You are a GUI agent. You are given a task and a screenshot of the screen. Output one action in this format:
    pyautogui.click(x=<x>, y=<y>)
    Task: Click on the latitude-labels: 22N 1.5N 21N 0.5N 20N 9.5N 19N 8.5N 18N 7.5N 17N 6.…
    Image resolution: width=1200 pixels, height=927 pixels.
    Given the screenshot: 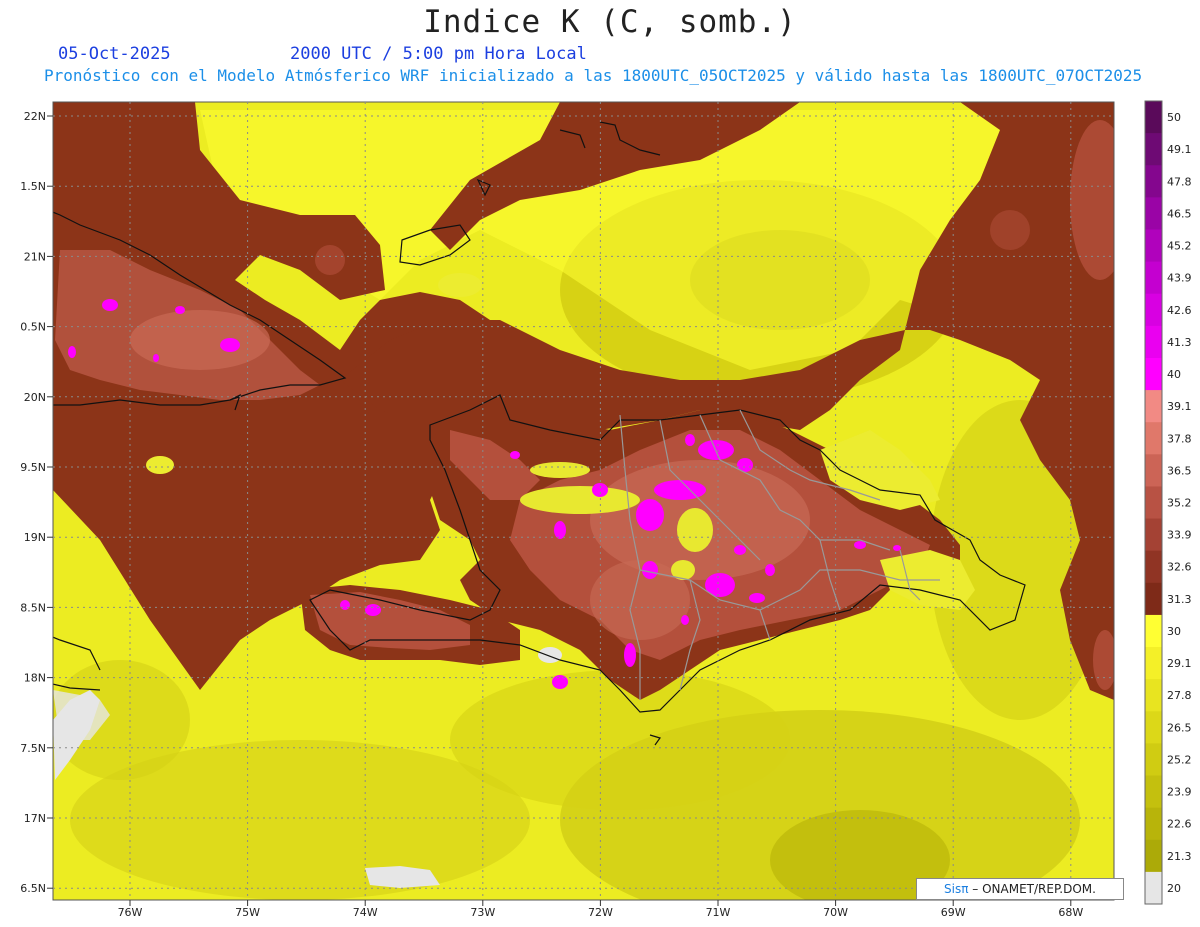 What is the action you would take?
    pyautogui.click(x=36, y=502)
    